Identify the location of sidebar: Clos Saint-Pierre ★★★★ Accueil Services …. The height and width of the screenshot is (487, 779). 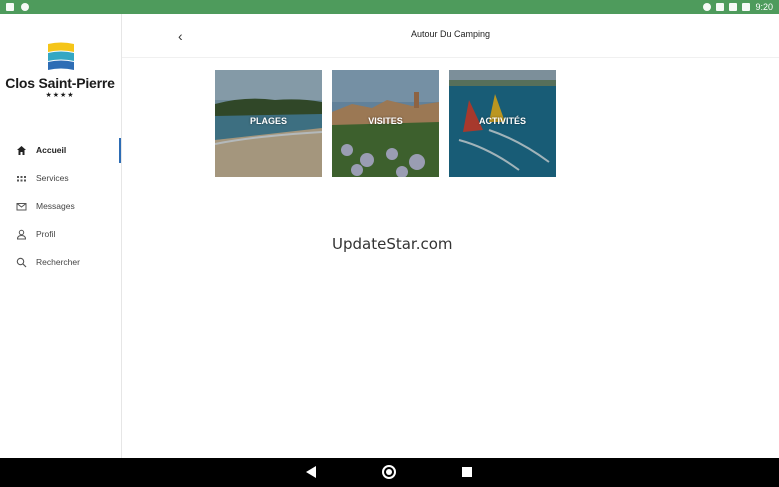
(61, 236).